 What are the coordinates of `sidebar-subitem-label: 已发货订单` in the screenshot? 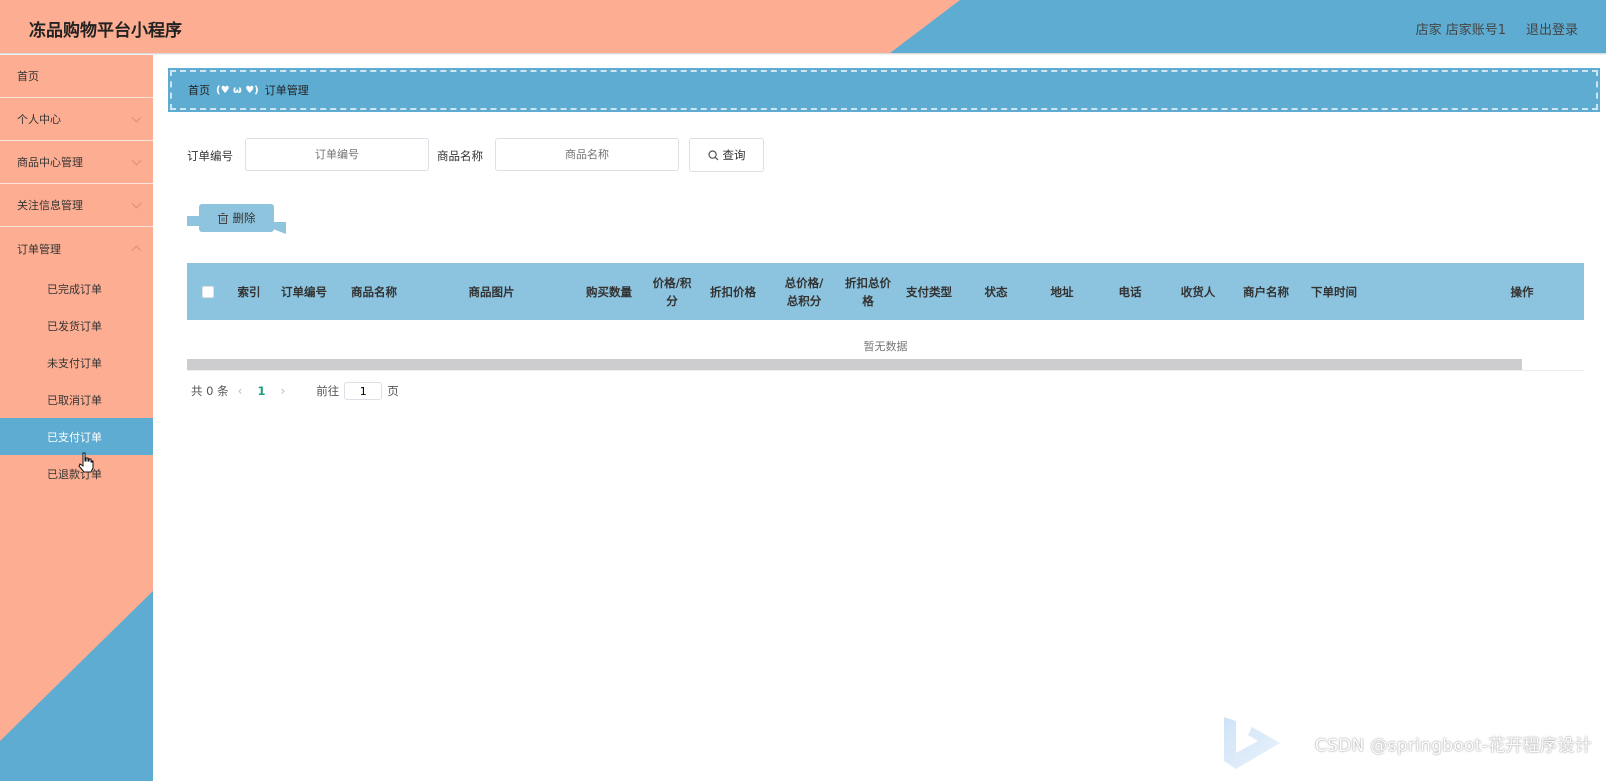 It's located at (74, 326).